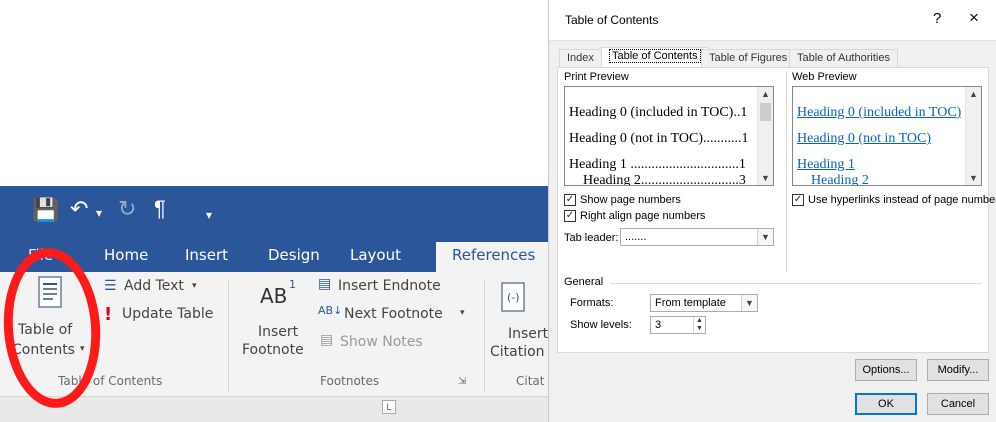  What do you see at coordinates (796, 283) in the screenshot?
I see `general-divider` at bounding box center [796, 283].